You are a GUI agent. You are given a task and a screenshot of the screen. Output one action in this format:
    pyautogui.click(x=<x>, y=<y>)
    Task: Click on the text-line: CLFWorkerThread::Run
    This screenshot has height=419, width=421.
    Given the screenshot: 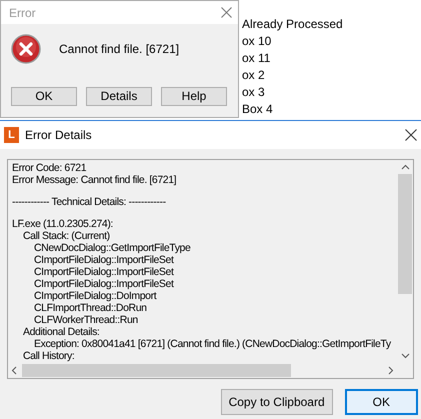 What is the action you would take?
    pyautogui.click(x=86, y=320)
    